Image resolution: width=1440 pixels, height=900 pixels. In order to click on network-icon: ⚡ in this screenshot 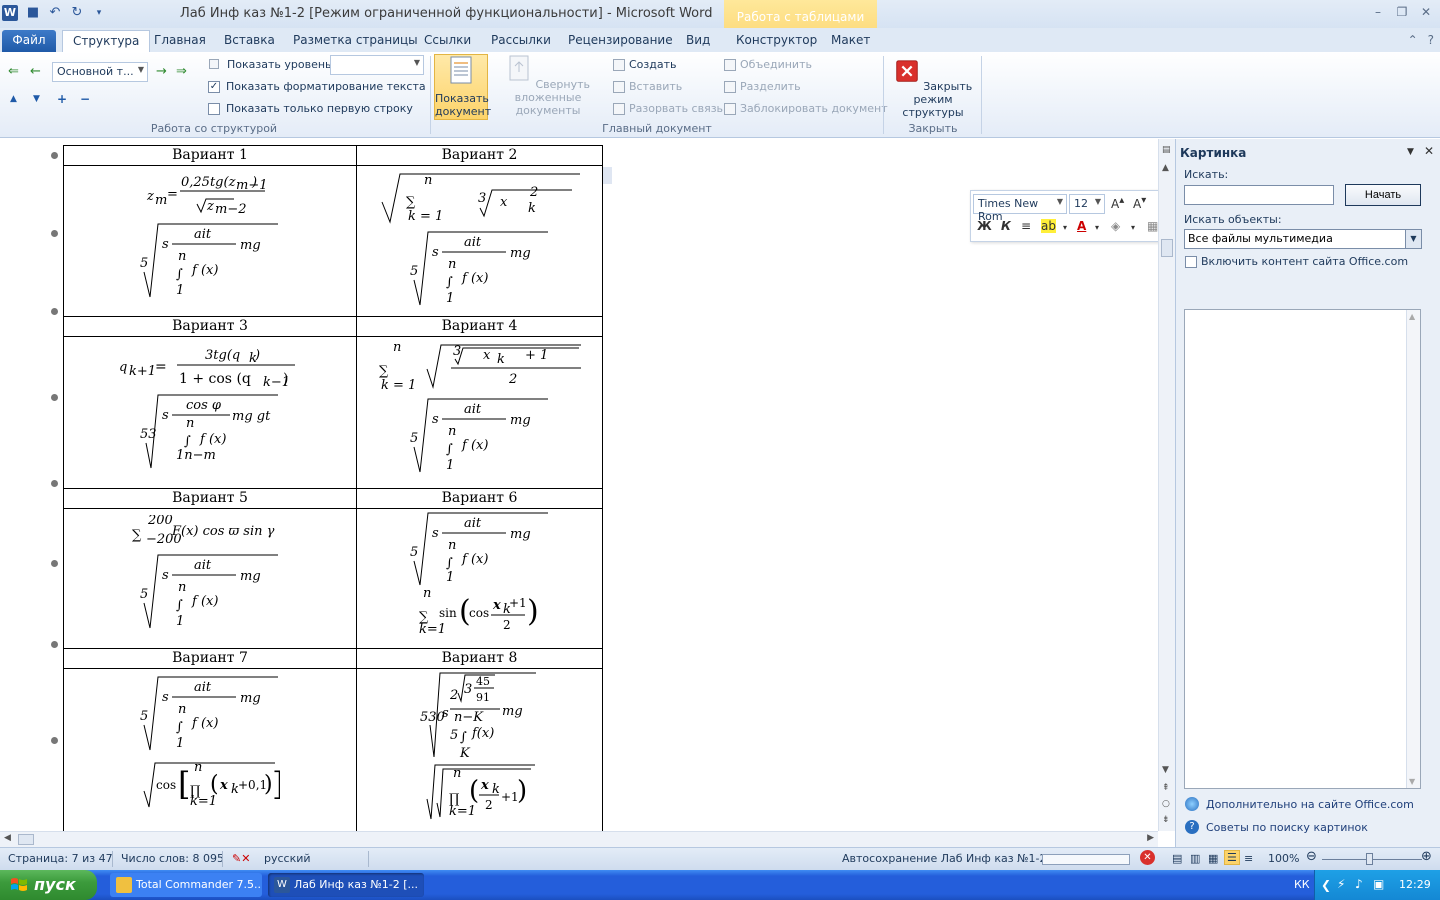, I will do `click(1341, 884)`.